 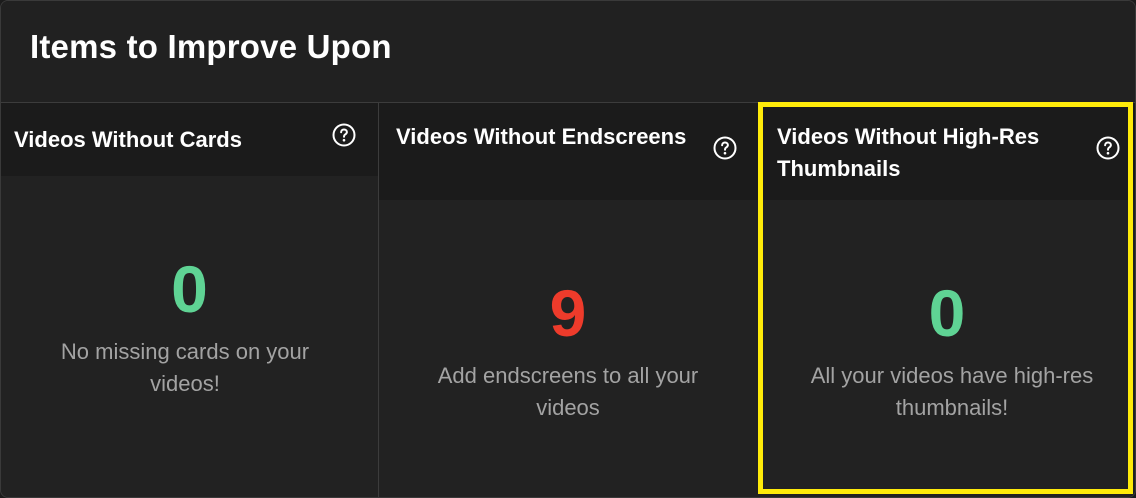 I want to click on missing-thumbnails-count: 0, so click(x=947, y=313).